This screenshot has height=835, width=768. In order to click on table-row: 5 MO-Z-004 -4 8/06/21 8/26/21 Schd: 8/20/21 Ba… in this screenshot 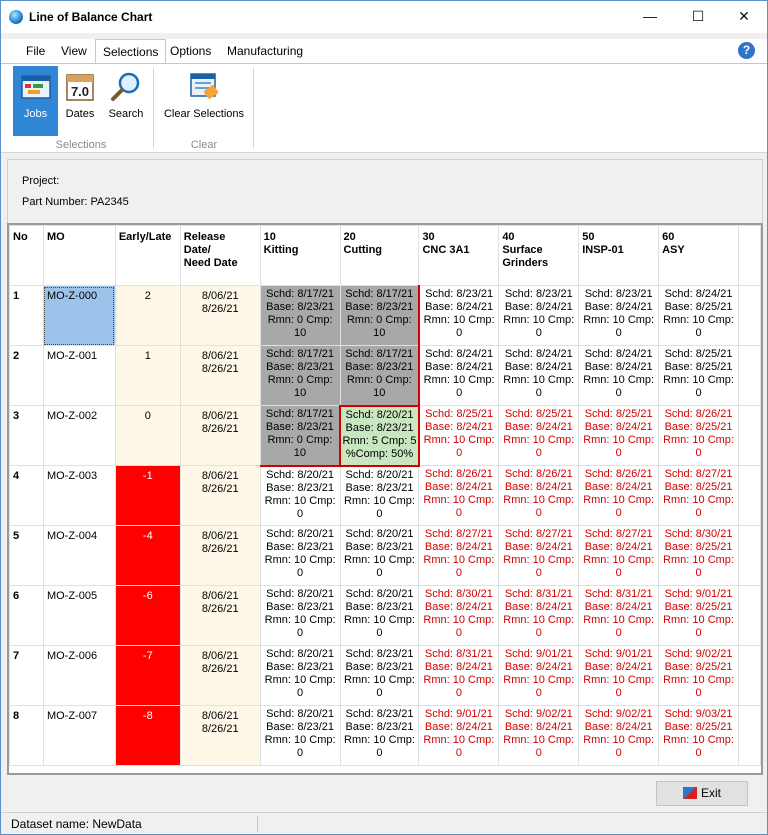, I will do `click(385, 555)`.